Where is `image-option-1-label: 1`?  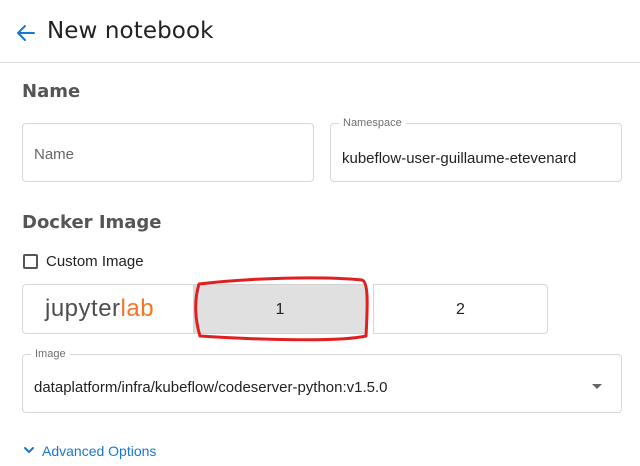 image-option-1-label: 1 is located at coordinates (280, 309).